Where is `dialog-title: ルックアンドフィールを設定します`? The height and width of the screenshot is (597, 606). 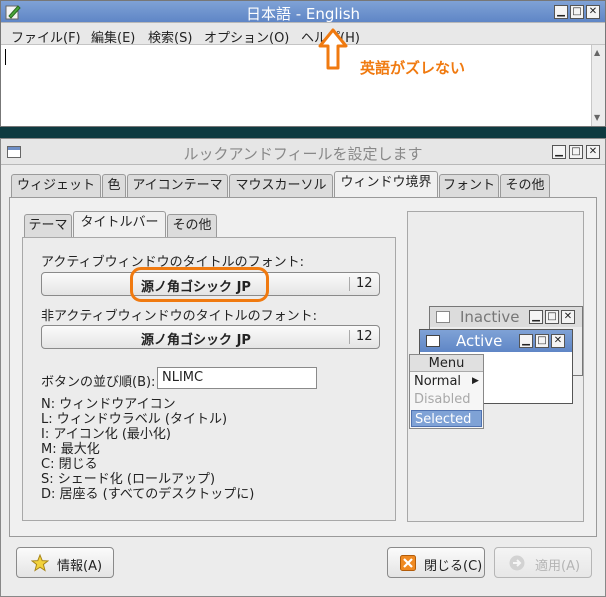
dialog-title: ルックアンドフィールを設定します is located at coordinates (303, 154).